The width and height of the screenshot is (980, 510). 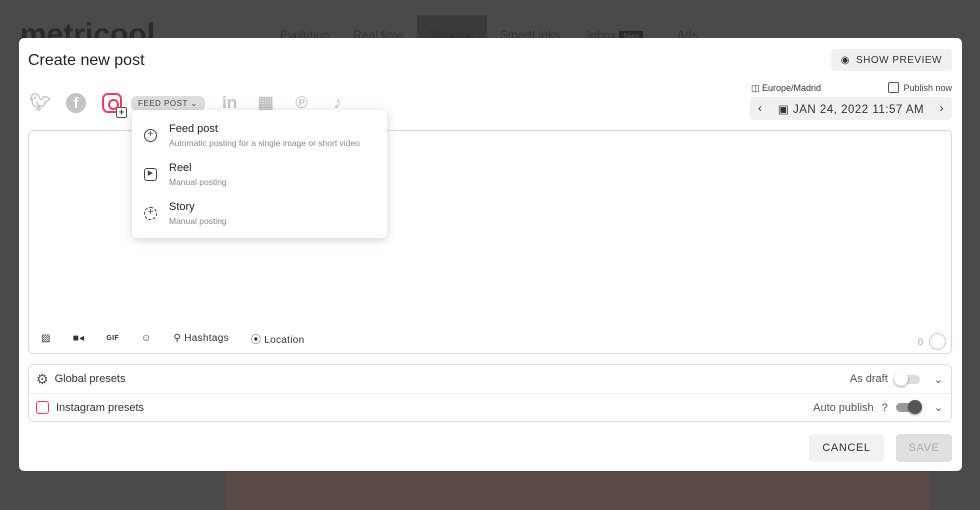 I want to click on date-value: ▣ JAN 24, 2022 11:57 AM, so click(x=851, y=109).